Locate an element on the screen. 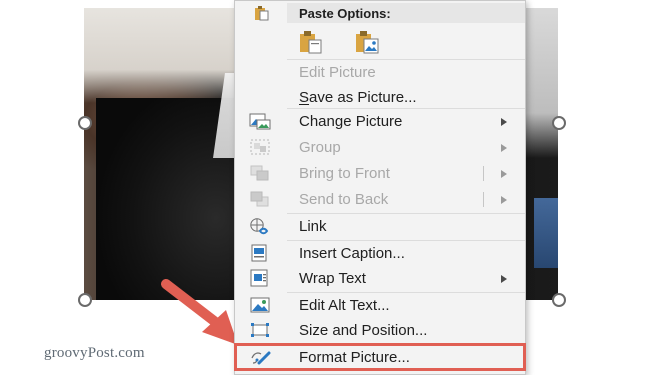  clipboard-icon is located at coordinates (262, 13).